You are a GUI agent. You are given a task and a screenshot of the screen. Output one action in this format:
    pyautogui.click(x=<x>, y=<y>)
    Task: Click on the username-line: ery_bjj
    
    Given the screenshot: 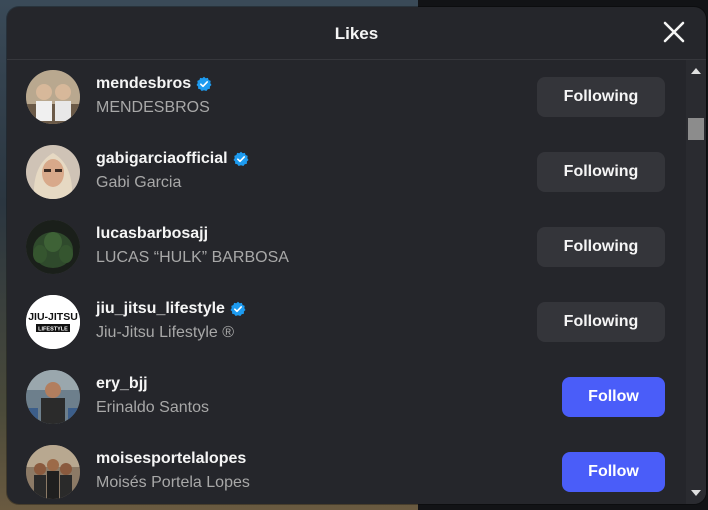 What is the action you would take?
    pyautogui.click(x=122, y=384)
    